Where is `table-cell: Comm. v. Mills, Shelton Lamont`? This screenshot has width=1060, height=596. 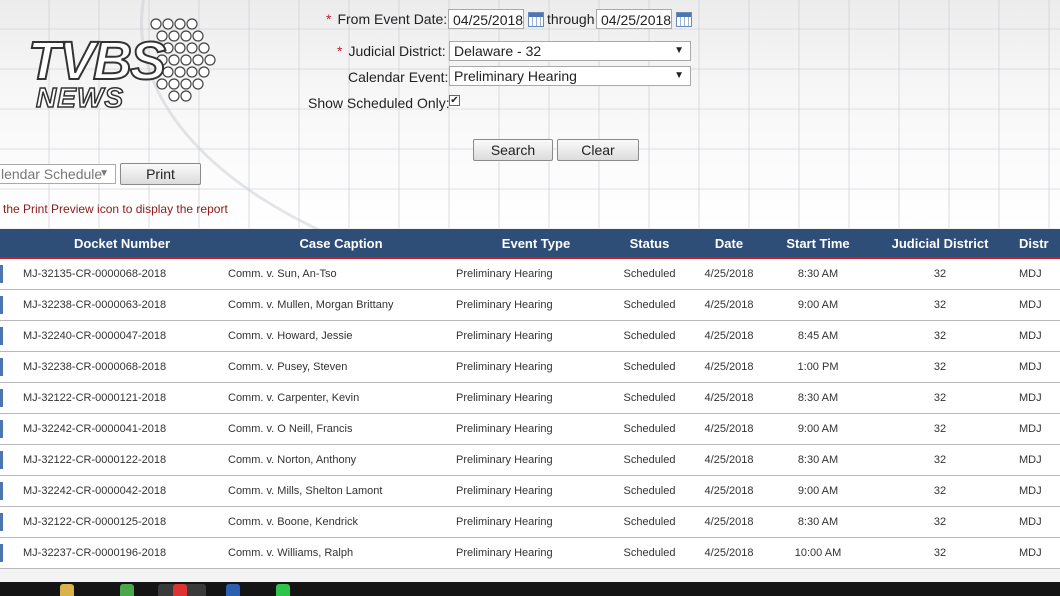
table-cell: Comm. v. Mills, Shelton Lamont is located at coordinates (341, 491).